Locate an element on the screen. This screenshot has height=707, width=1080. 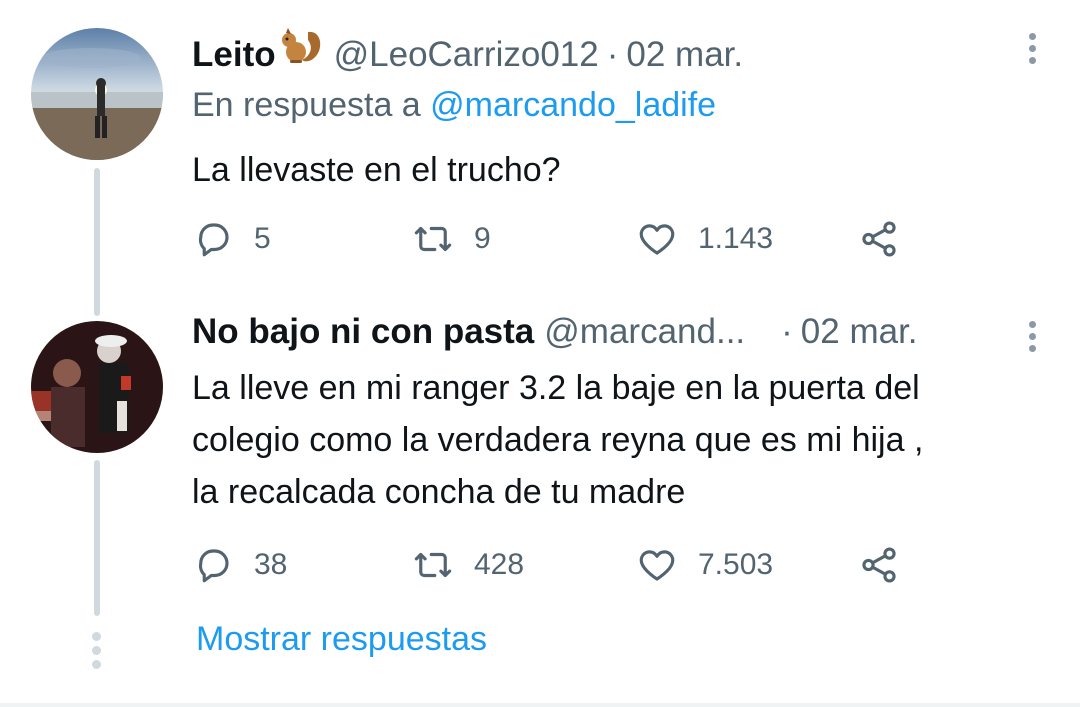
divider is located at coordinates (540, 705).